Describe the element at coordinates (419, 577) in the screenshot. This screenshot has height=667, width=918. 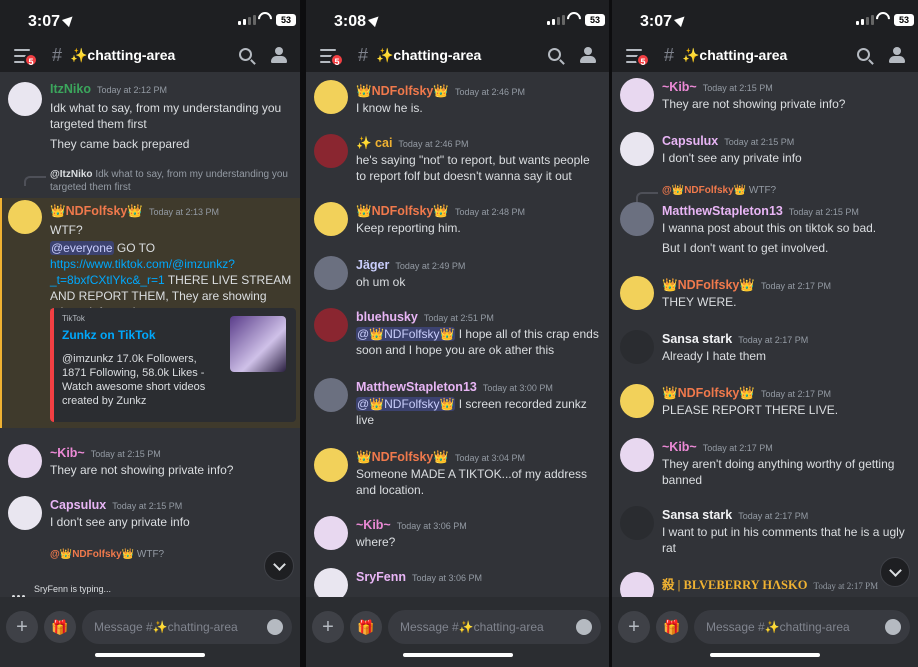
I see `username: SryFenn Today at 3:06 PM` at that location.